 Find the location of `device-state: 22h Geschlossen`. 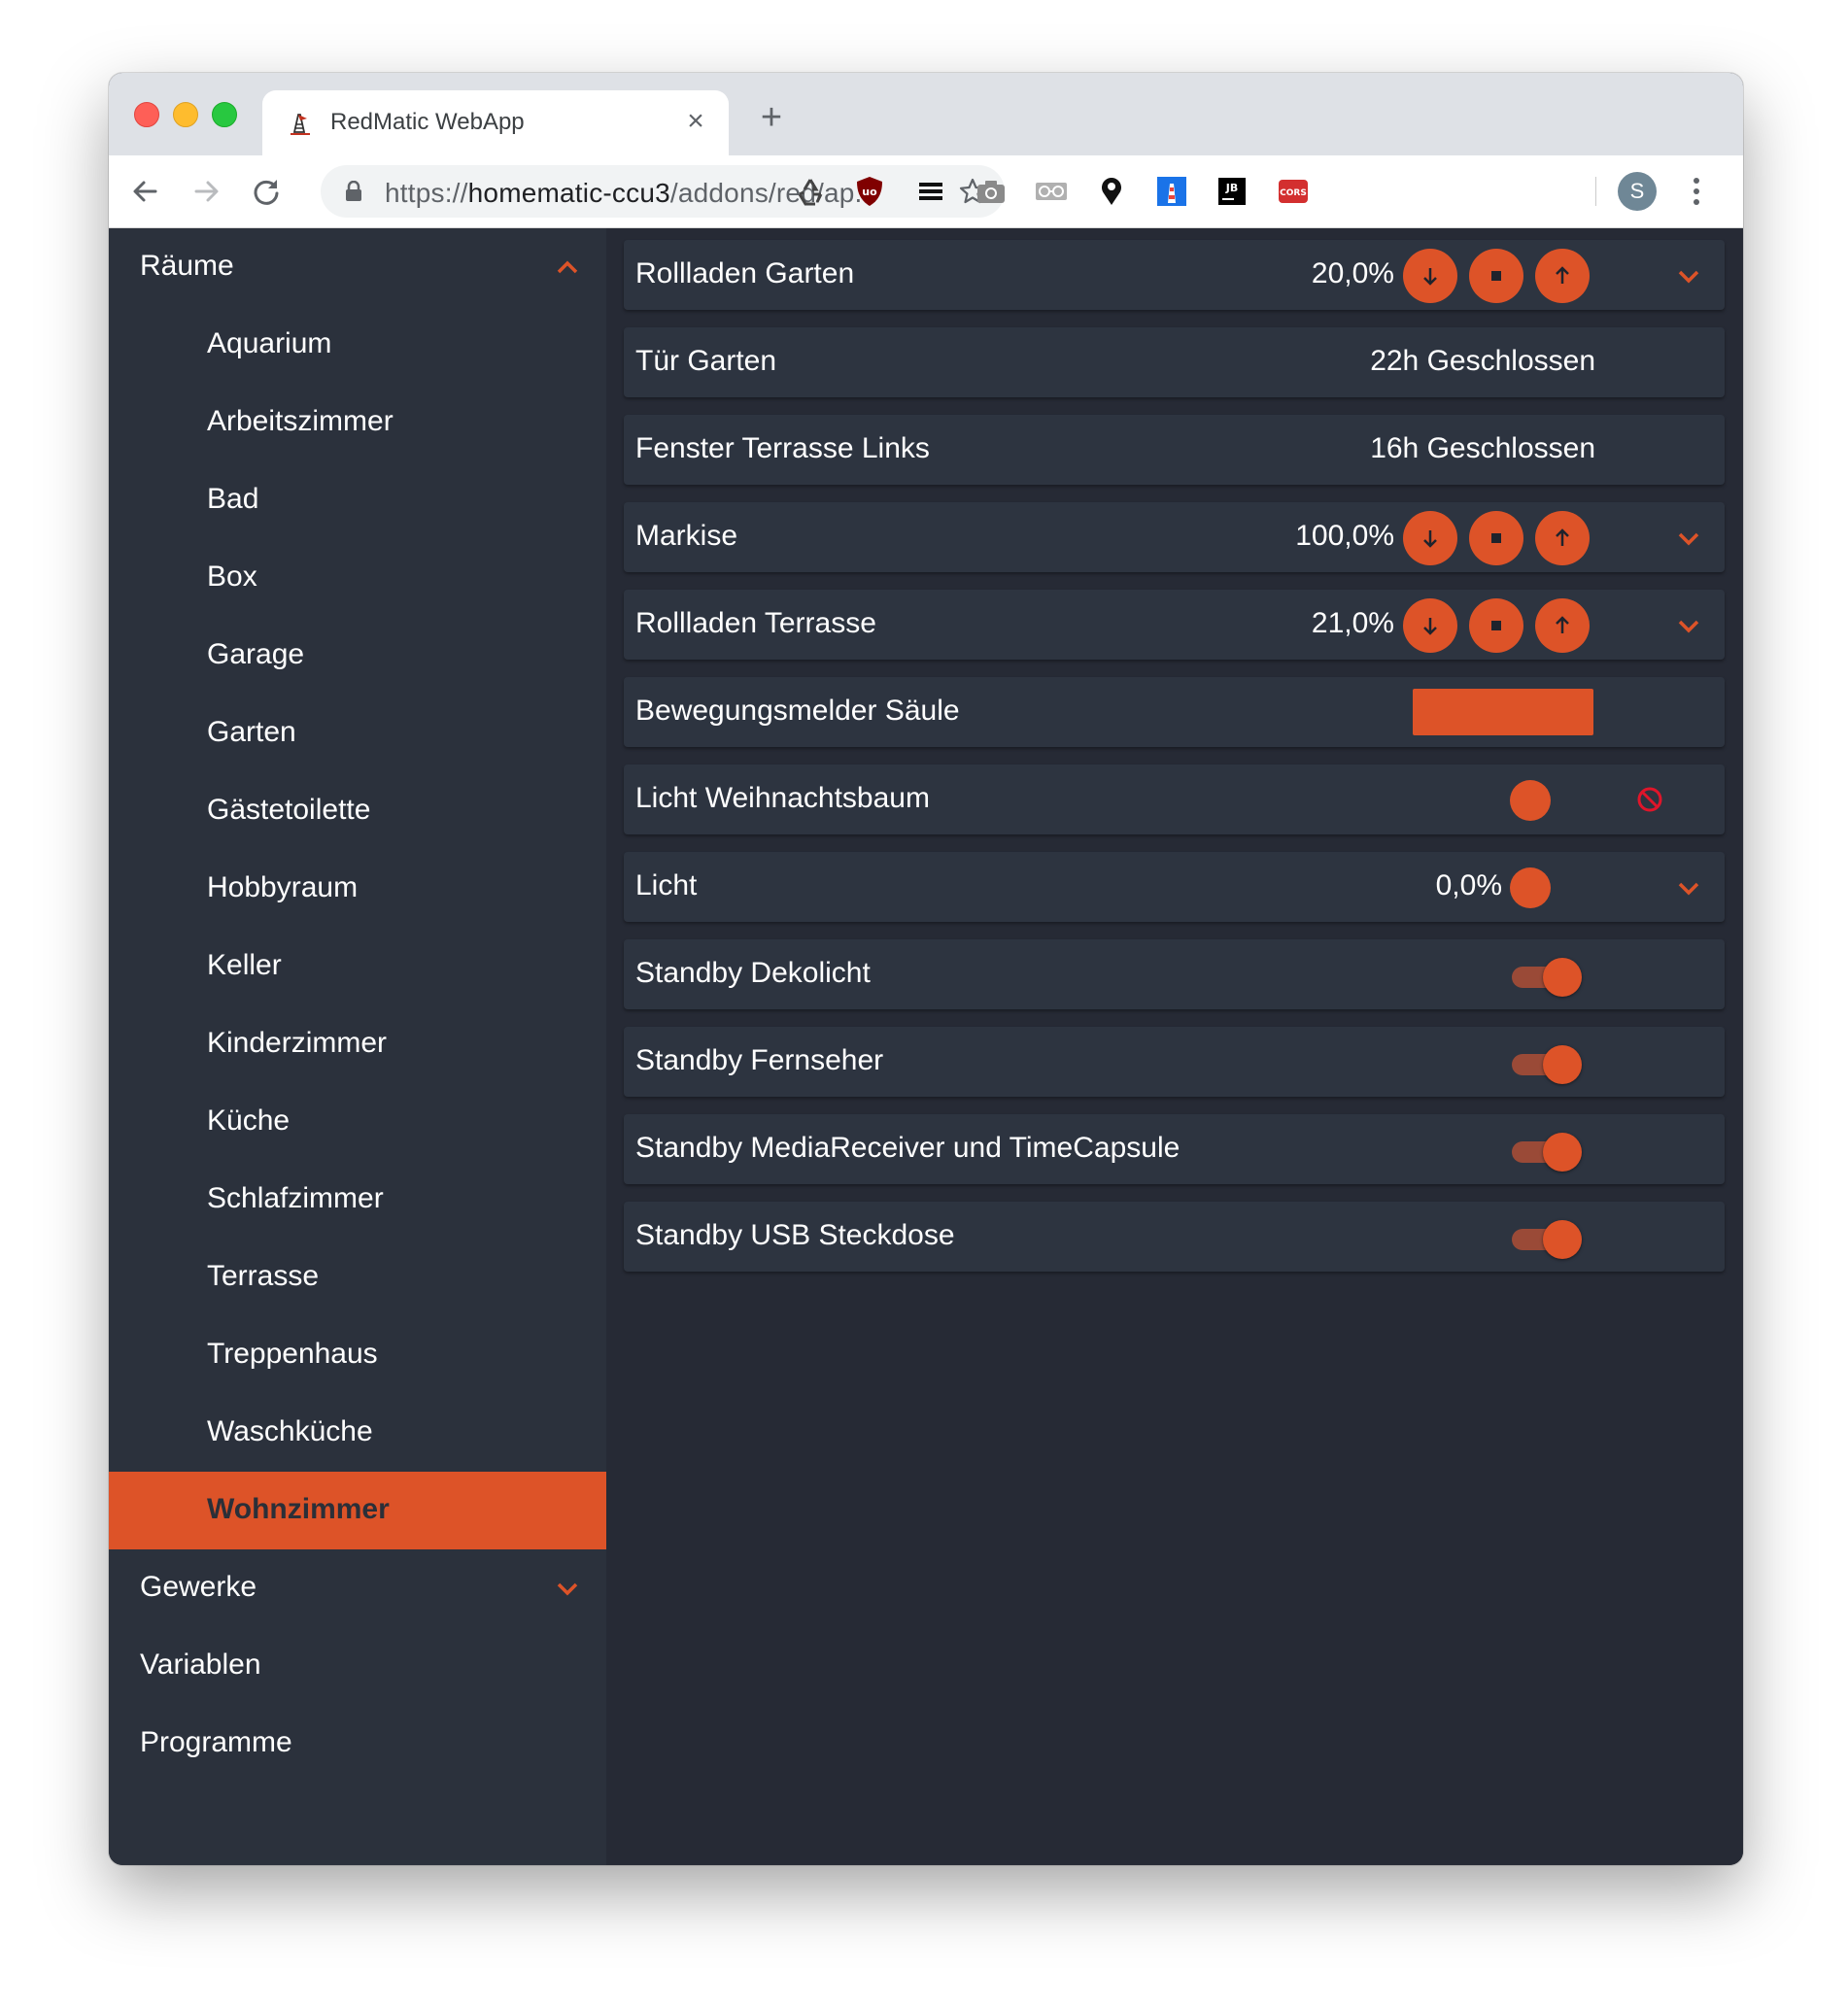

device-state: 22h Geschlossen is located at coordinates (1482, 361).